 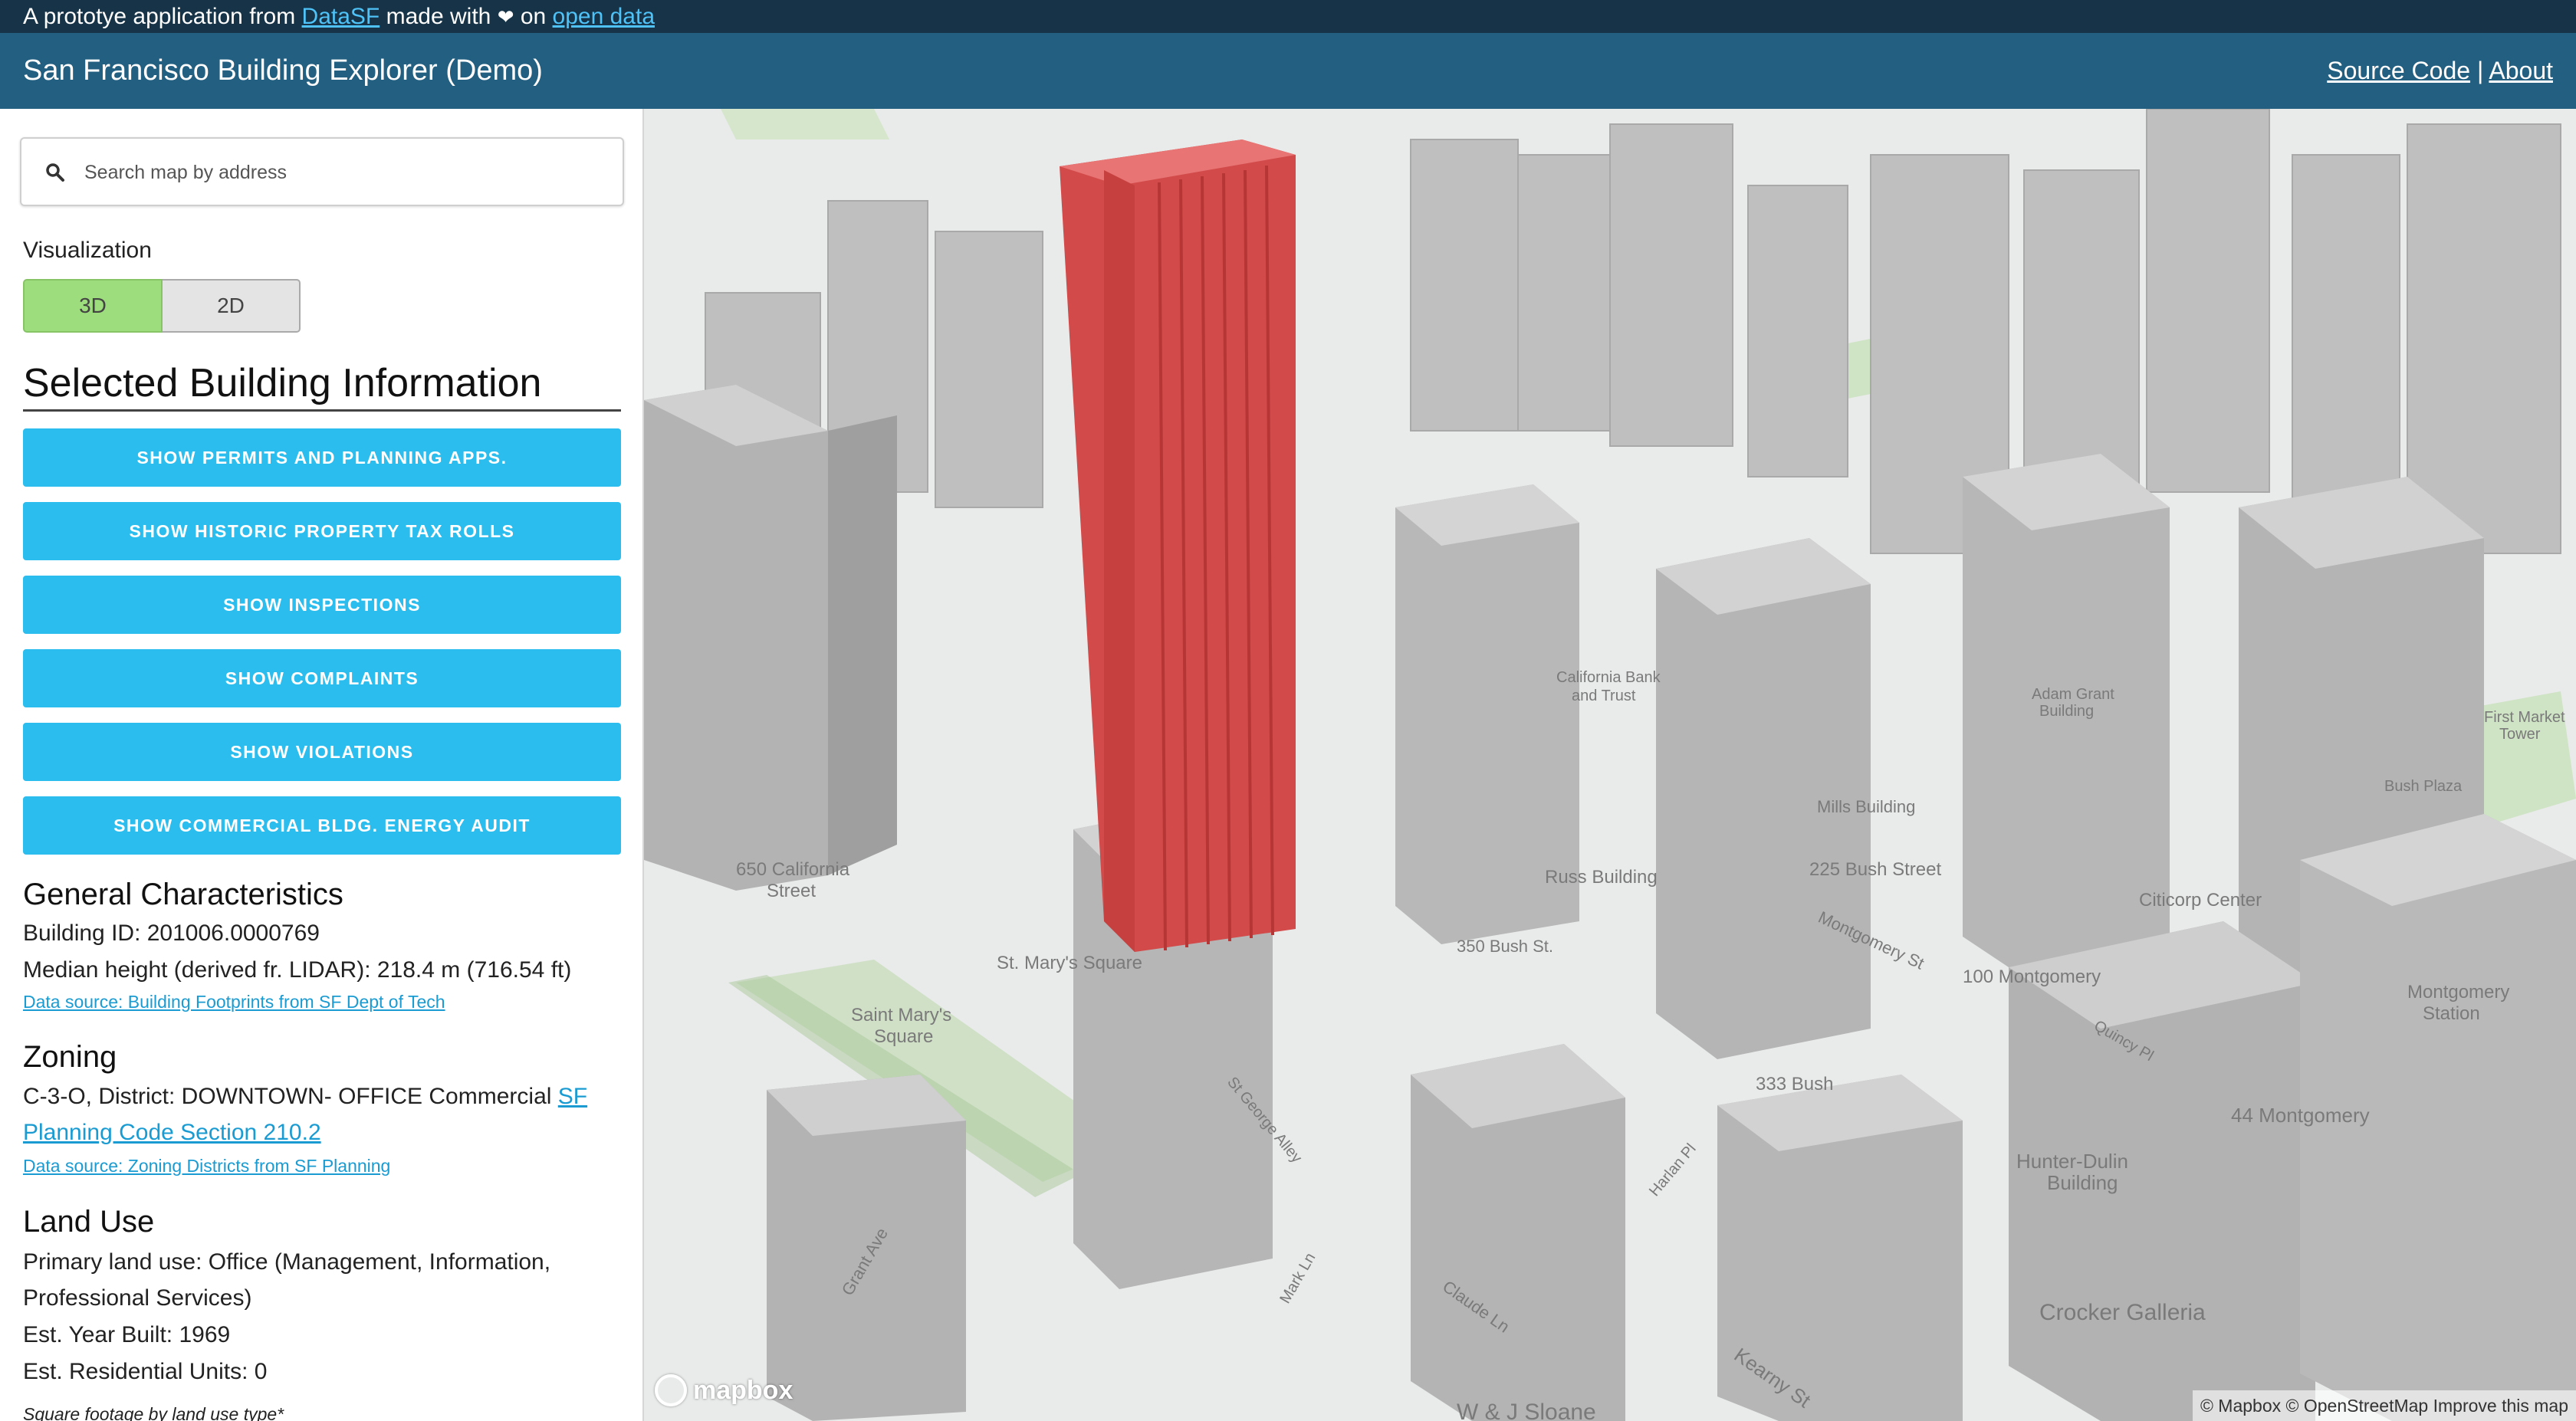 I want to click on svg-text: 650 California, so click(x=793, y=869).